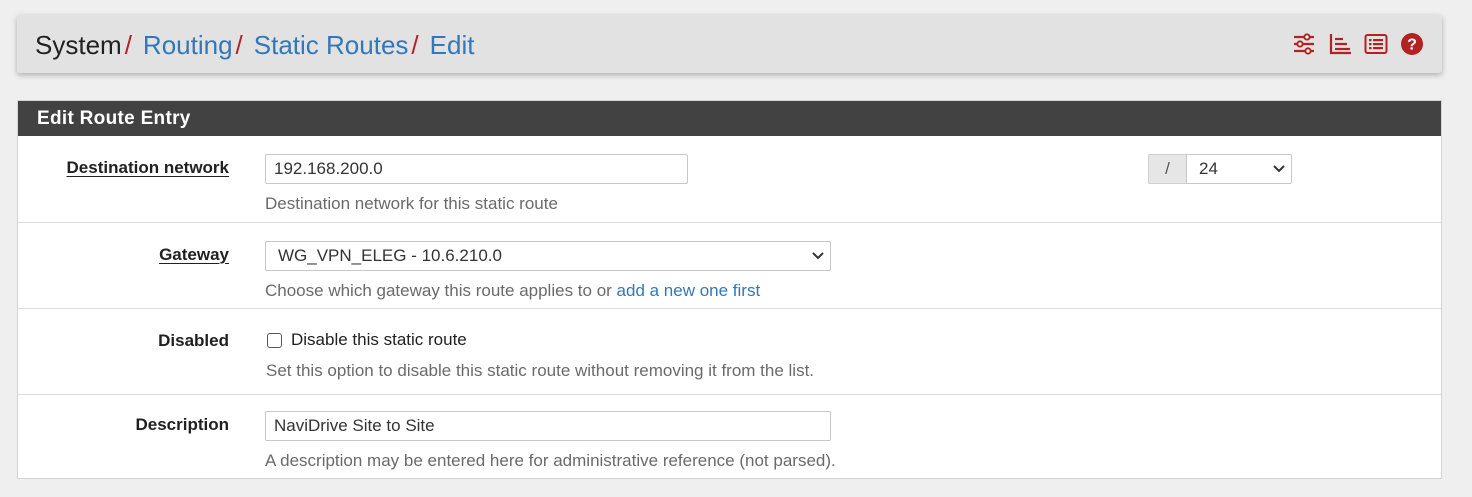  I want to click on disable-route-checkbox, so click(274, 340).